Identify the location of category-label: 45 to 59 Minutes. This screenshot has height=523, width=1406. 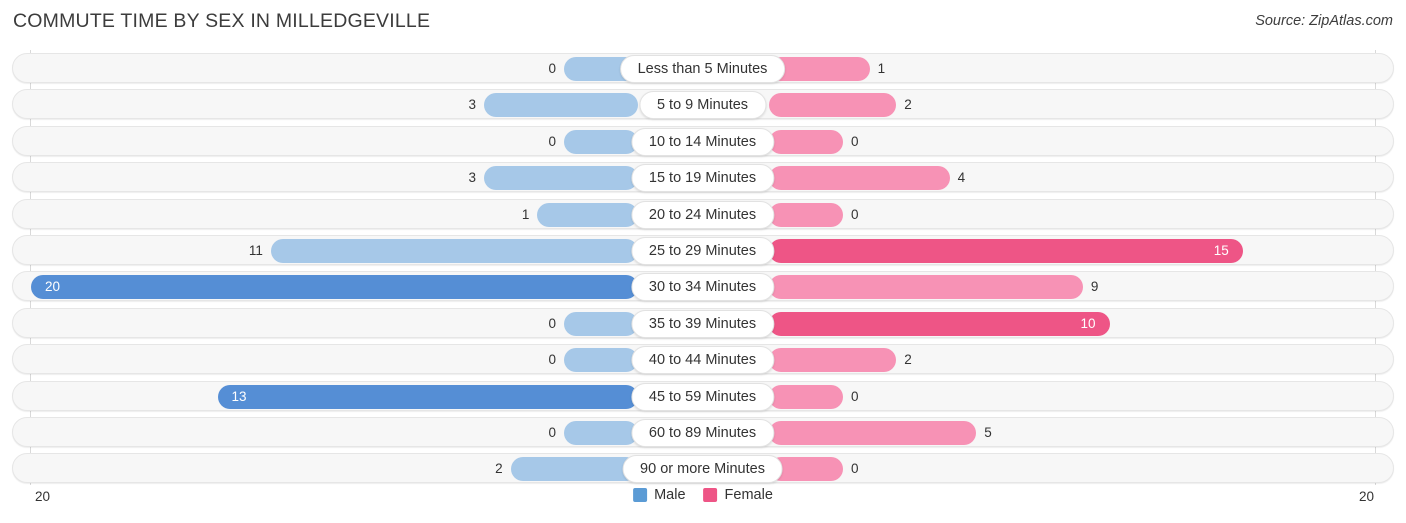
(702, 396).